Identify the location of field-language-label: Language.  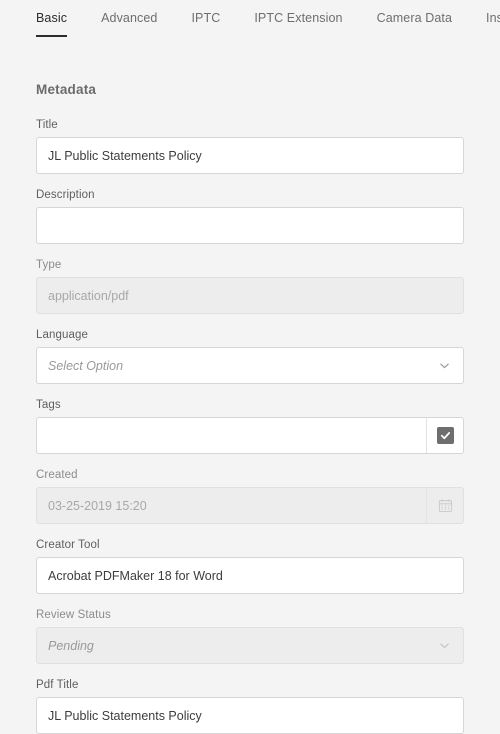
(62, 335).